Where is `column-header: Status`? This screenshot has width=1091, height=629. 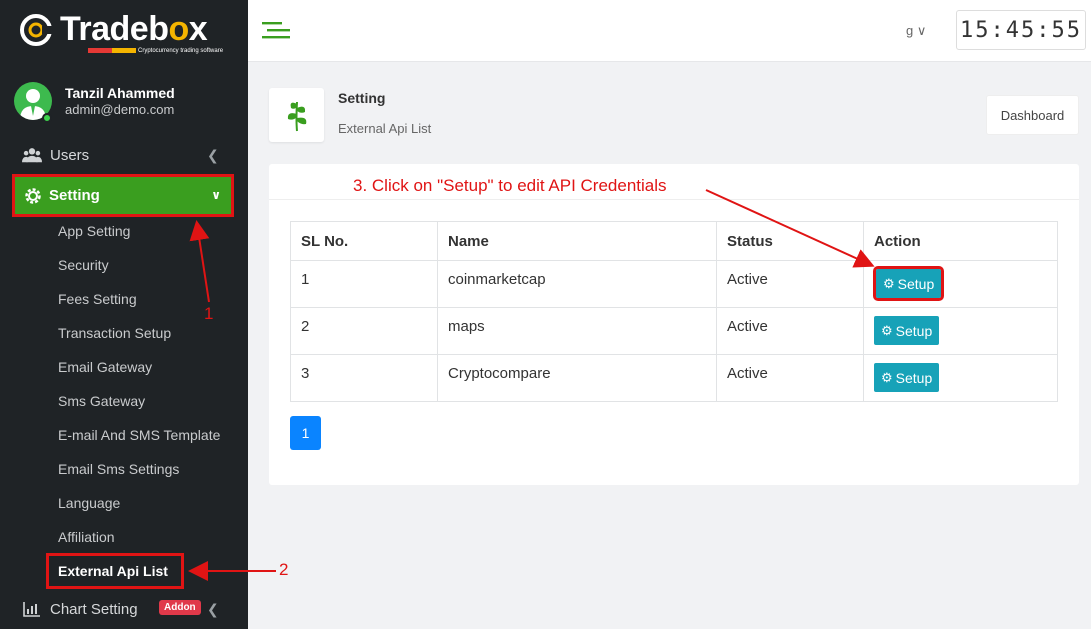
column-header: Status is located at coordinates (790, 241).